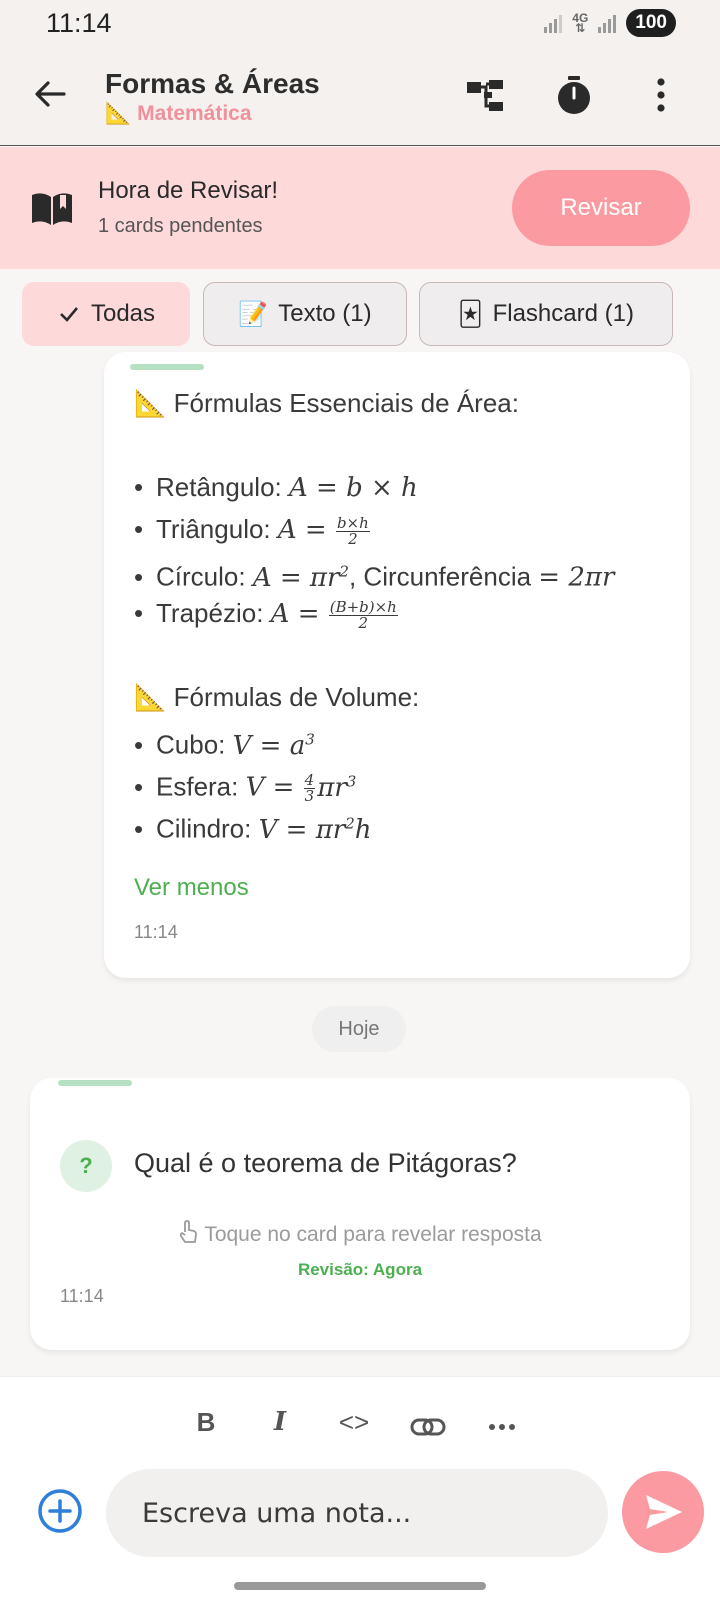 This screenshot has width=720, height=1600. I want to click on show-less-link: Ver menos, so click(191, 888).